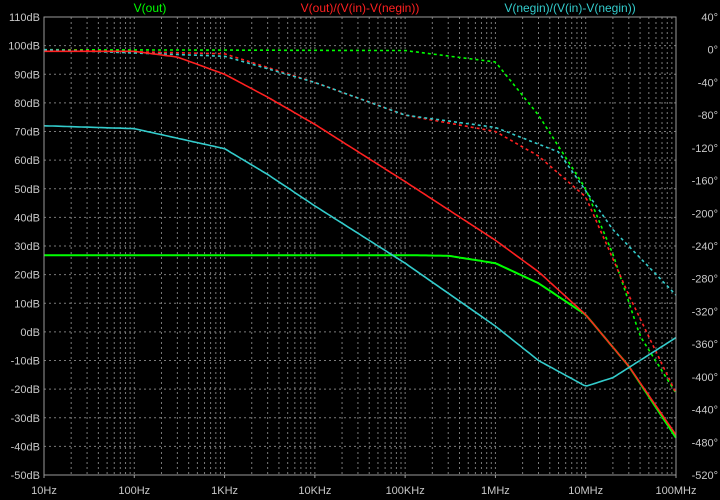 This screenshot has height=500, width=720. What do you see at coordinates (30, 333) in the screenshot?
I see `y-left-tick-label: 0dB` at bounding box center [30, 333].